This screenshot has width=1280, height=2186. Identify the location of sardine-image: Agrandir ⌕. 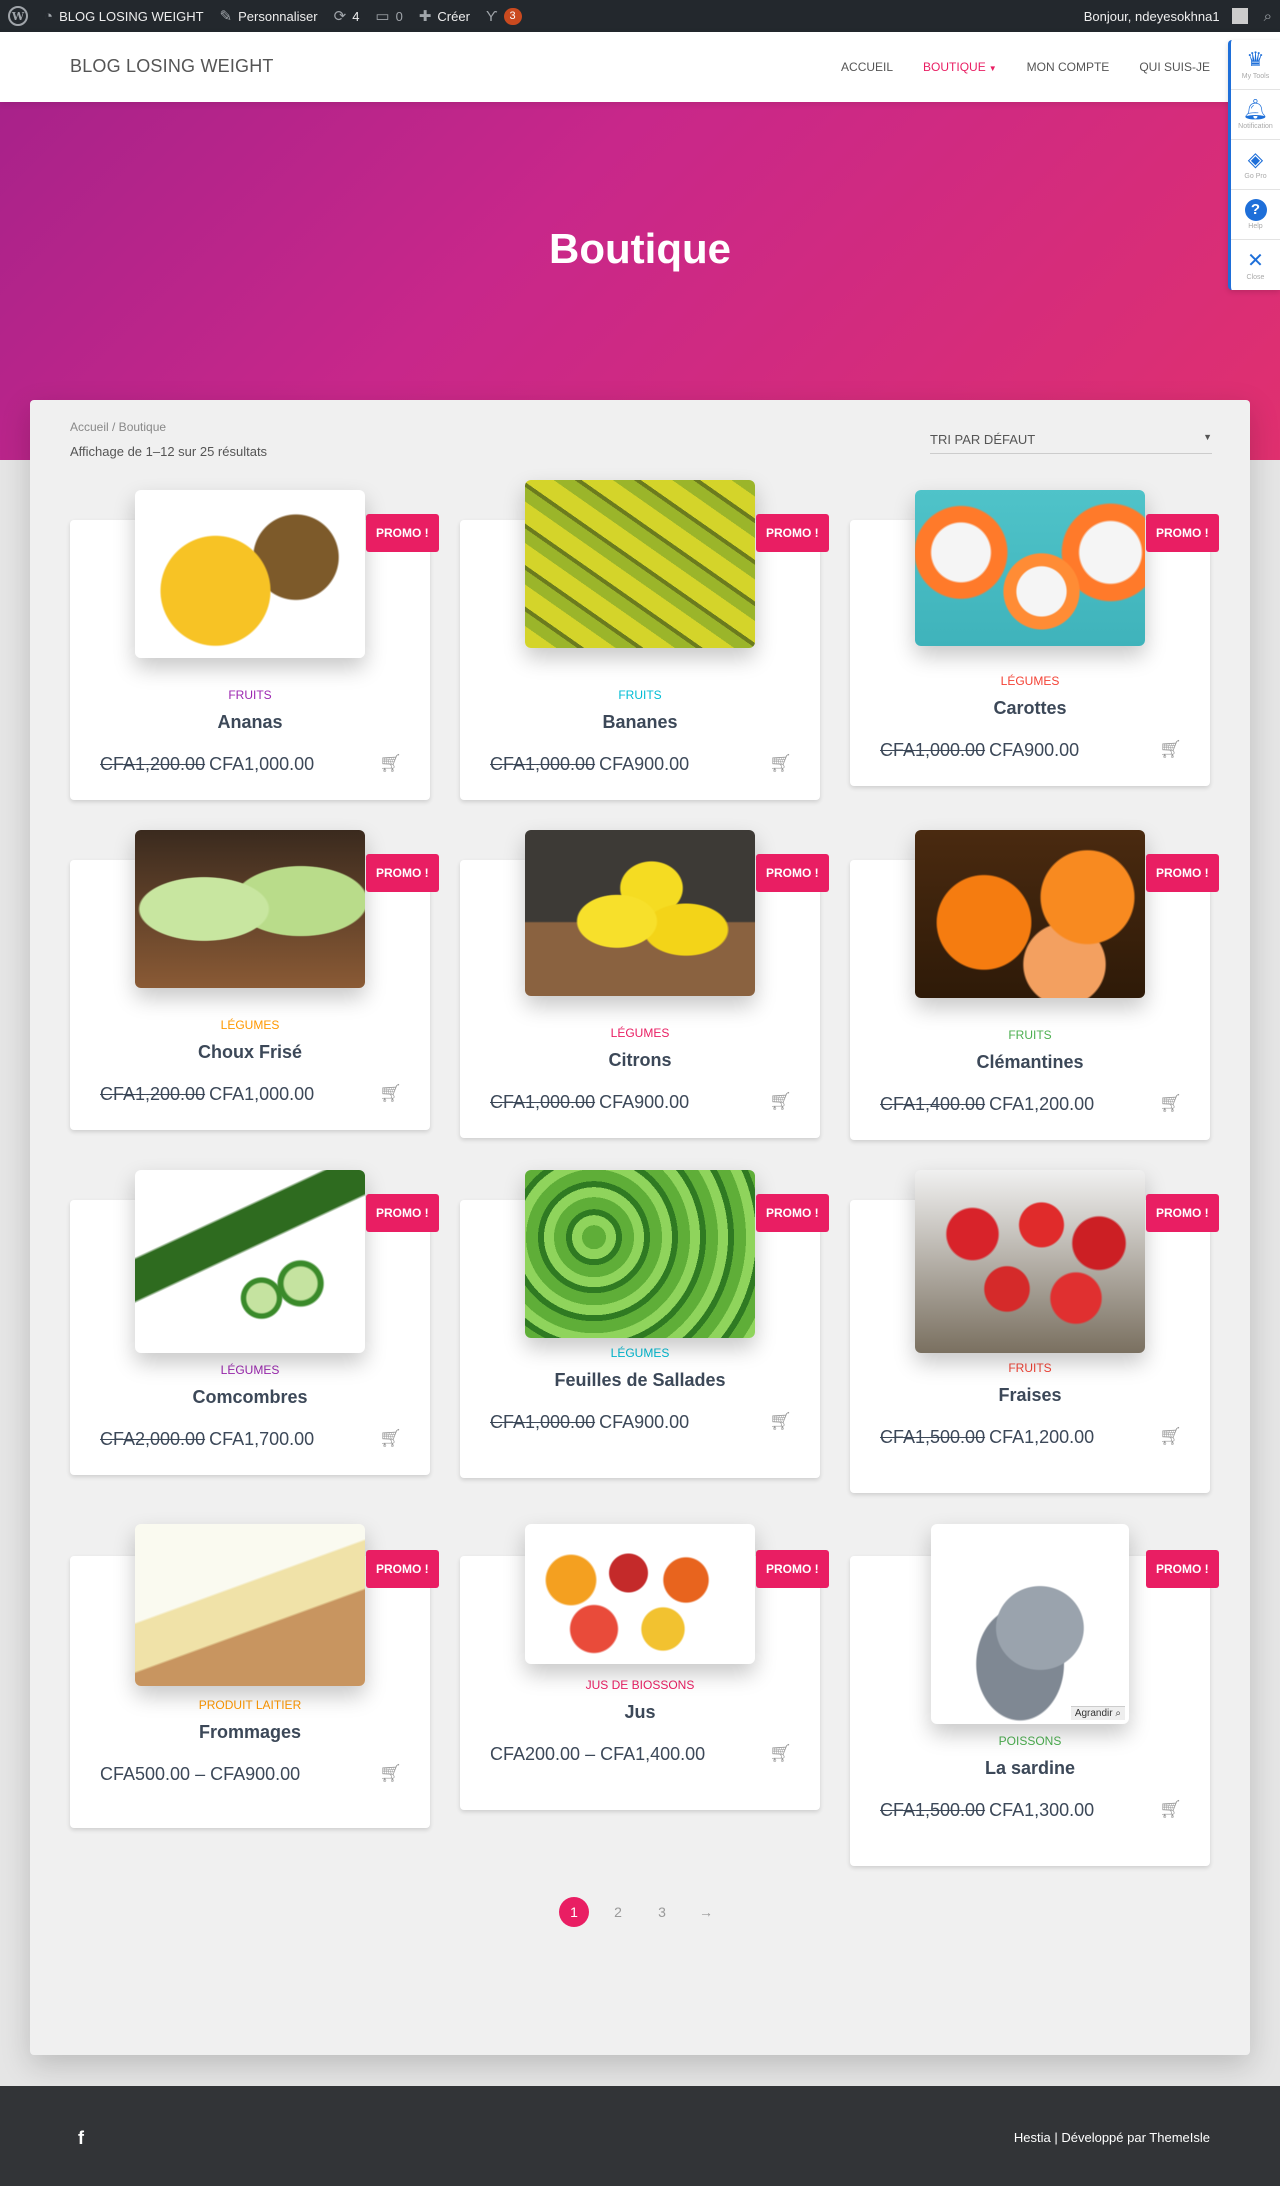
(1030, 1624).